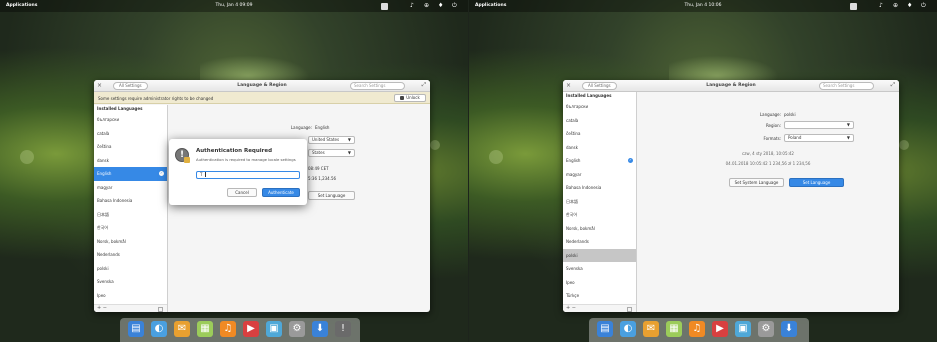 This screenshot has width=937, height=342. I want to click on panel-clock: Thu, Jan 4 10:06, so click(703, 5).